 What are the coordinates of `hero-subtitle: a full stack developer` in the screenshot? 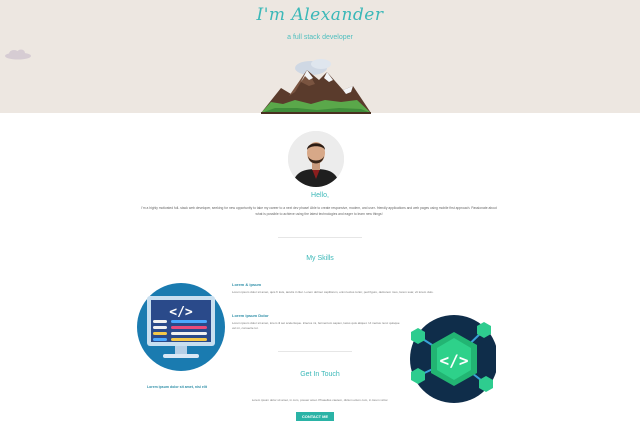 It's located at (320, 37).